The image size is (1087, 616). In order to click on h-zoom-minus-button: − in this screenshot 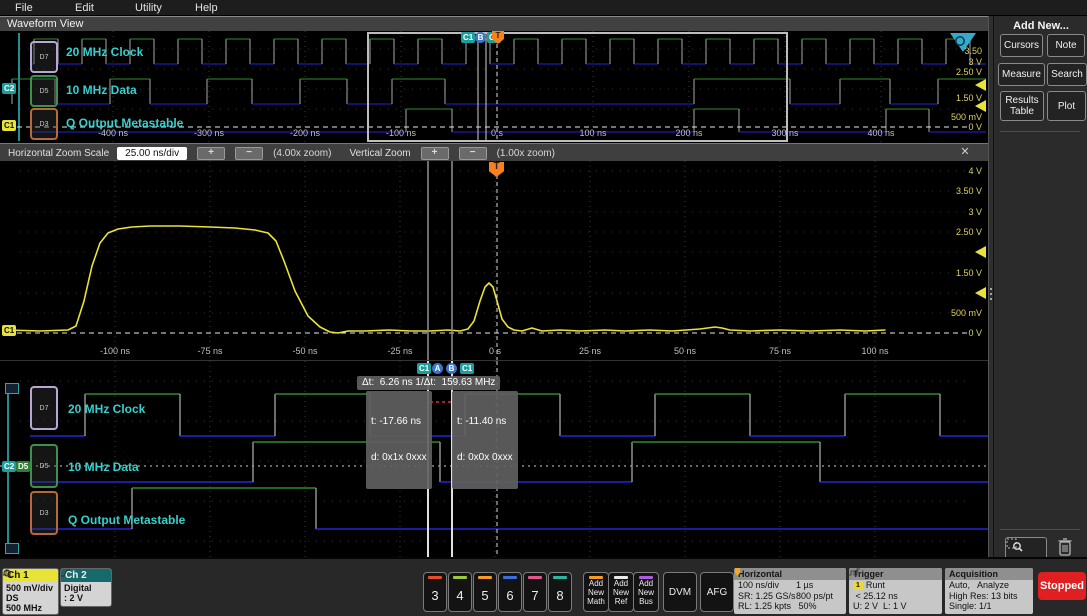, I will do `click(249, 153)`.